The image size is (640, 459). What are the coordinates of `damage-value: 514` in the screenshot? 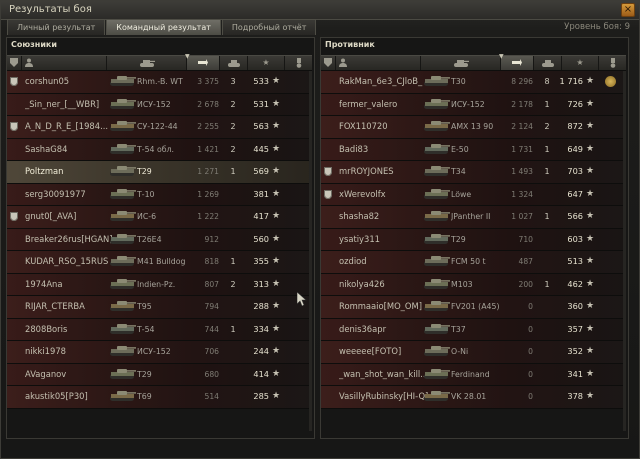 It's located at (212, 396).